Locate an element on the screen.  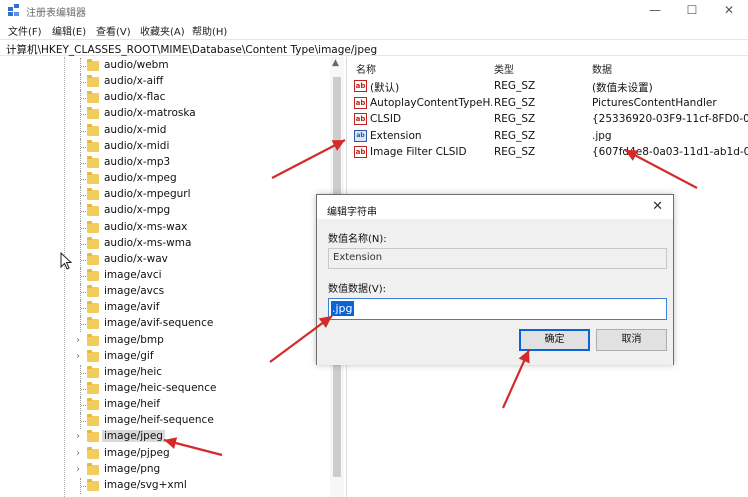
column-header-name: 名称 is located at coordinates (366, 68).